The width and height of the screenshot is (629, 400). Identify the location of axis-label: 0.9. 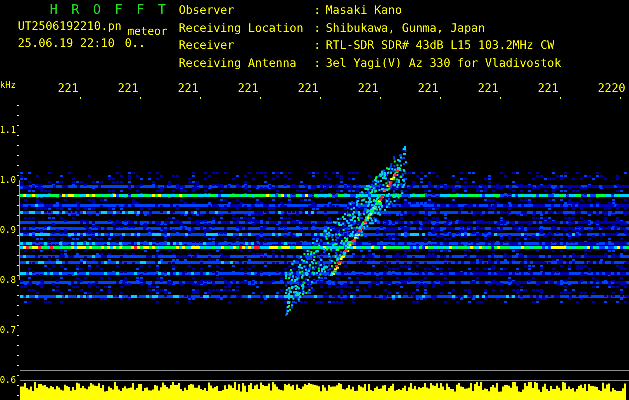
(8, 231).